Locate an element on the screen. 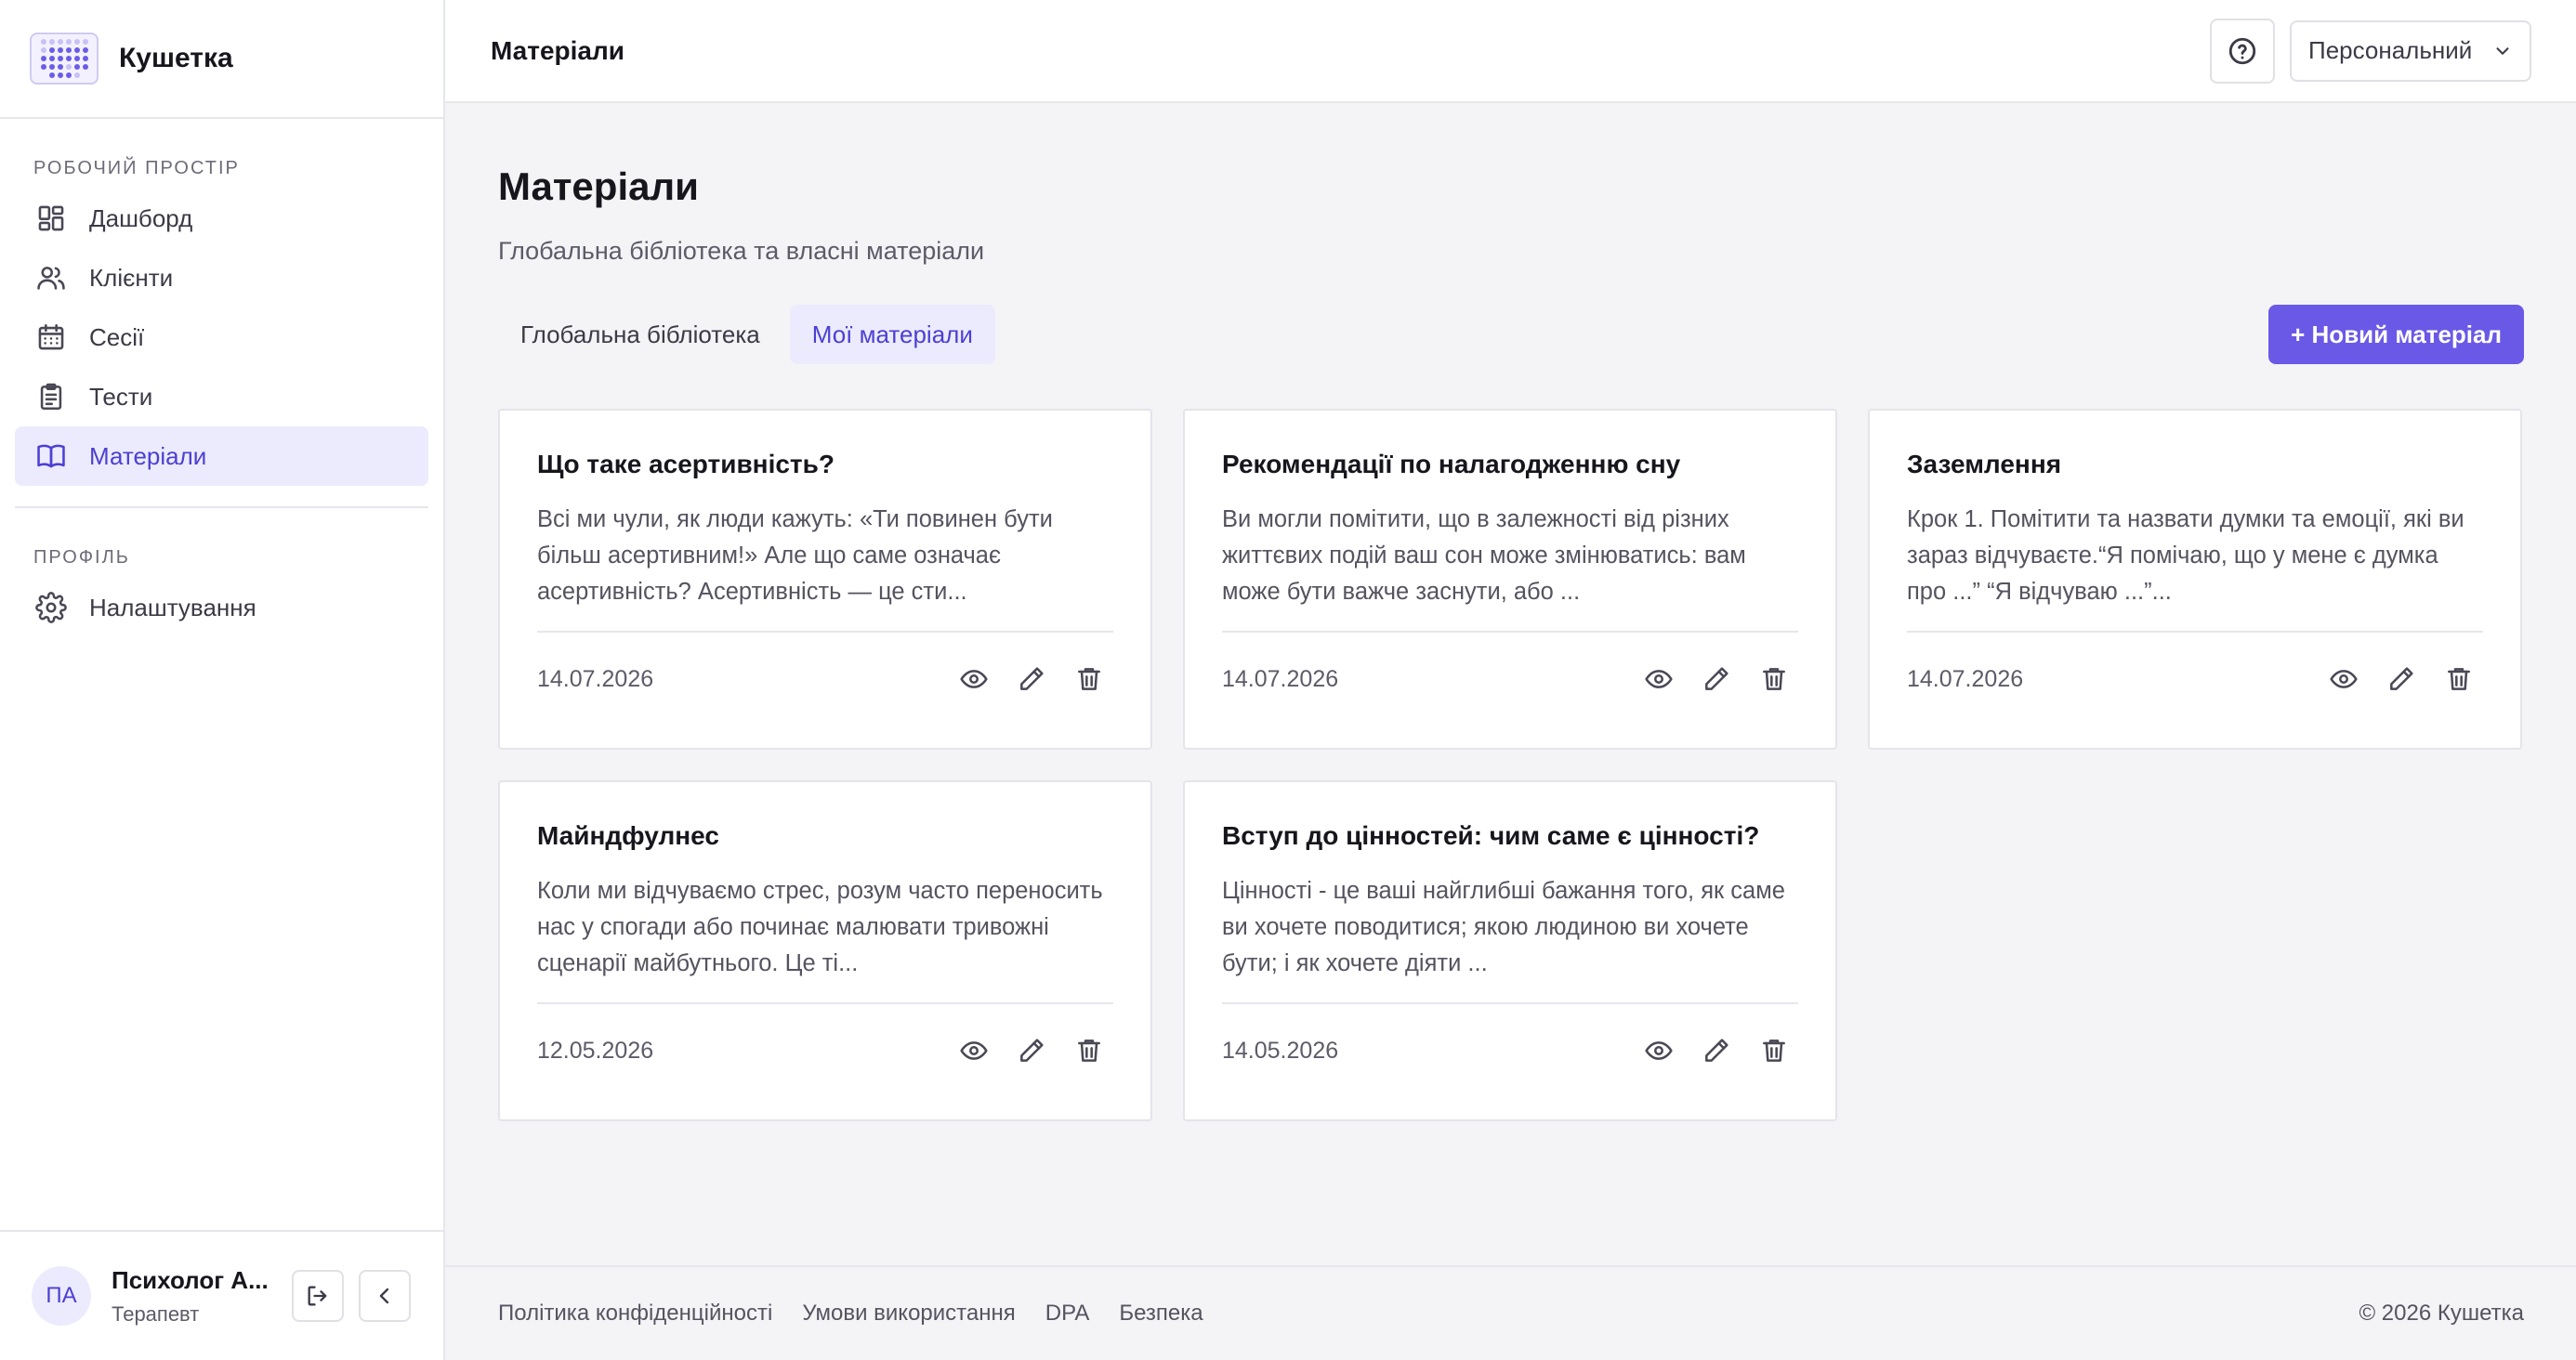 The image size is (2576, 1360). users-icon is located at coordinates (51, 278).